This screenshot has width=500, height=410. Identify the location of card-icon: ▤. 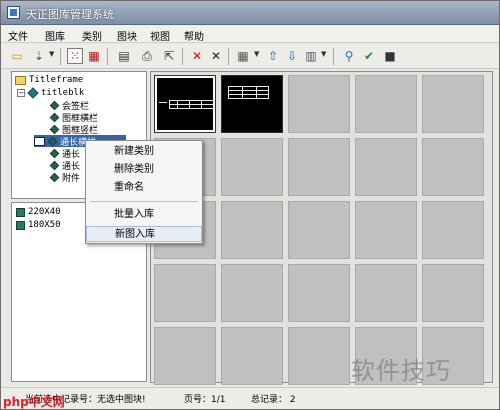
(124, 56).